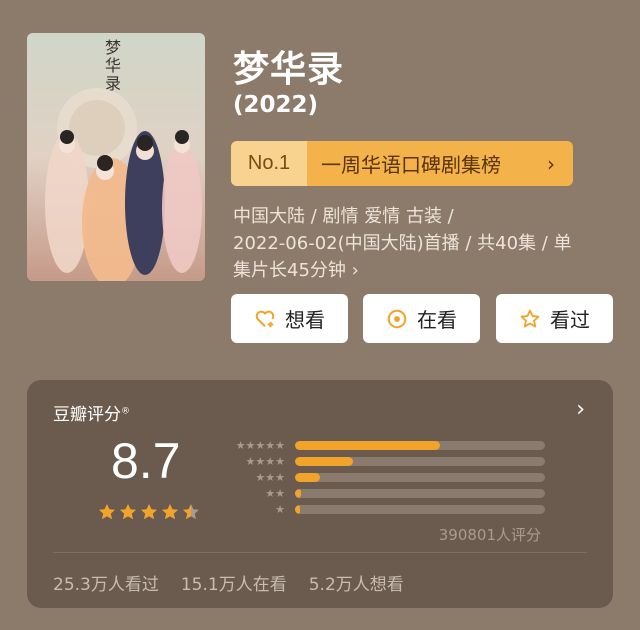  What do you see at coordinates (411, 165) in the screenshot?
I see `rank-label: 一周华语口碑剧集榜` at bounding box center [411, 165].